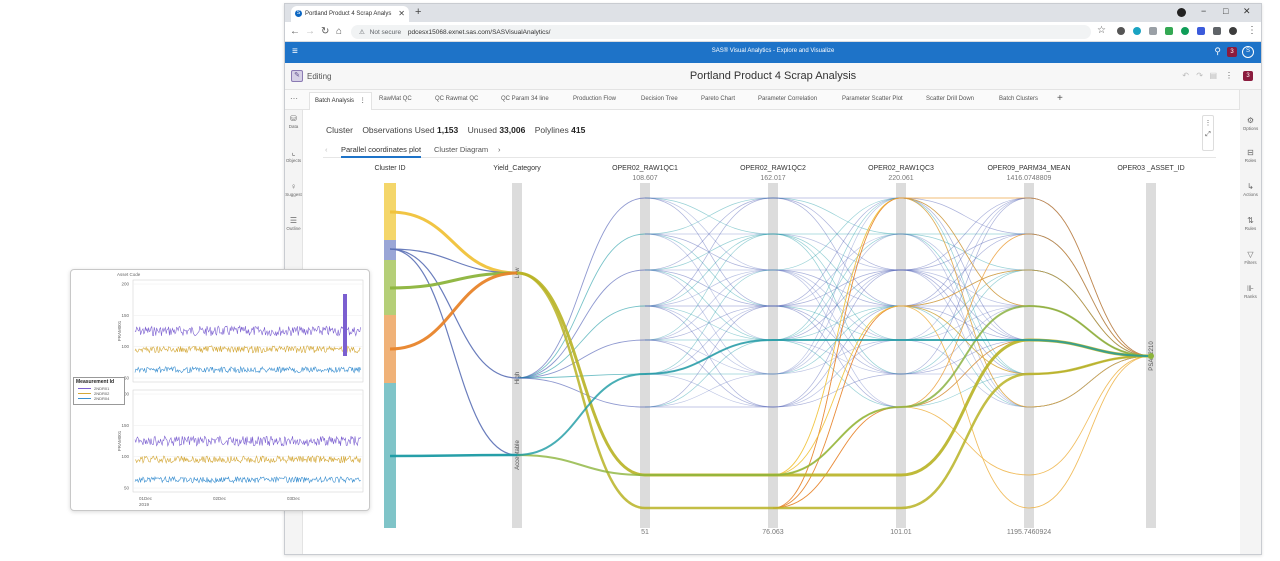 The height and width of the screenshot is (561, 1280). Describe the element at coordinates (594, 99) in the screenshot. I see `tab-production-flow: Production Flow` at that location.